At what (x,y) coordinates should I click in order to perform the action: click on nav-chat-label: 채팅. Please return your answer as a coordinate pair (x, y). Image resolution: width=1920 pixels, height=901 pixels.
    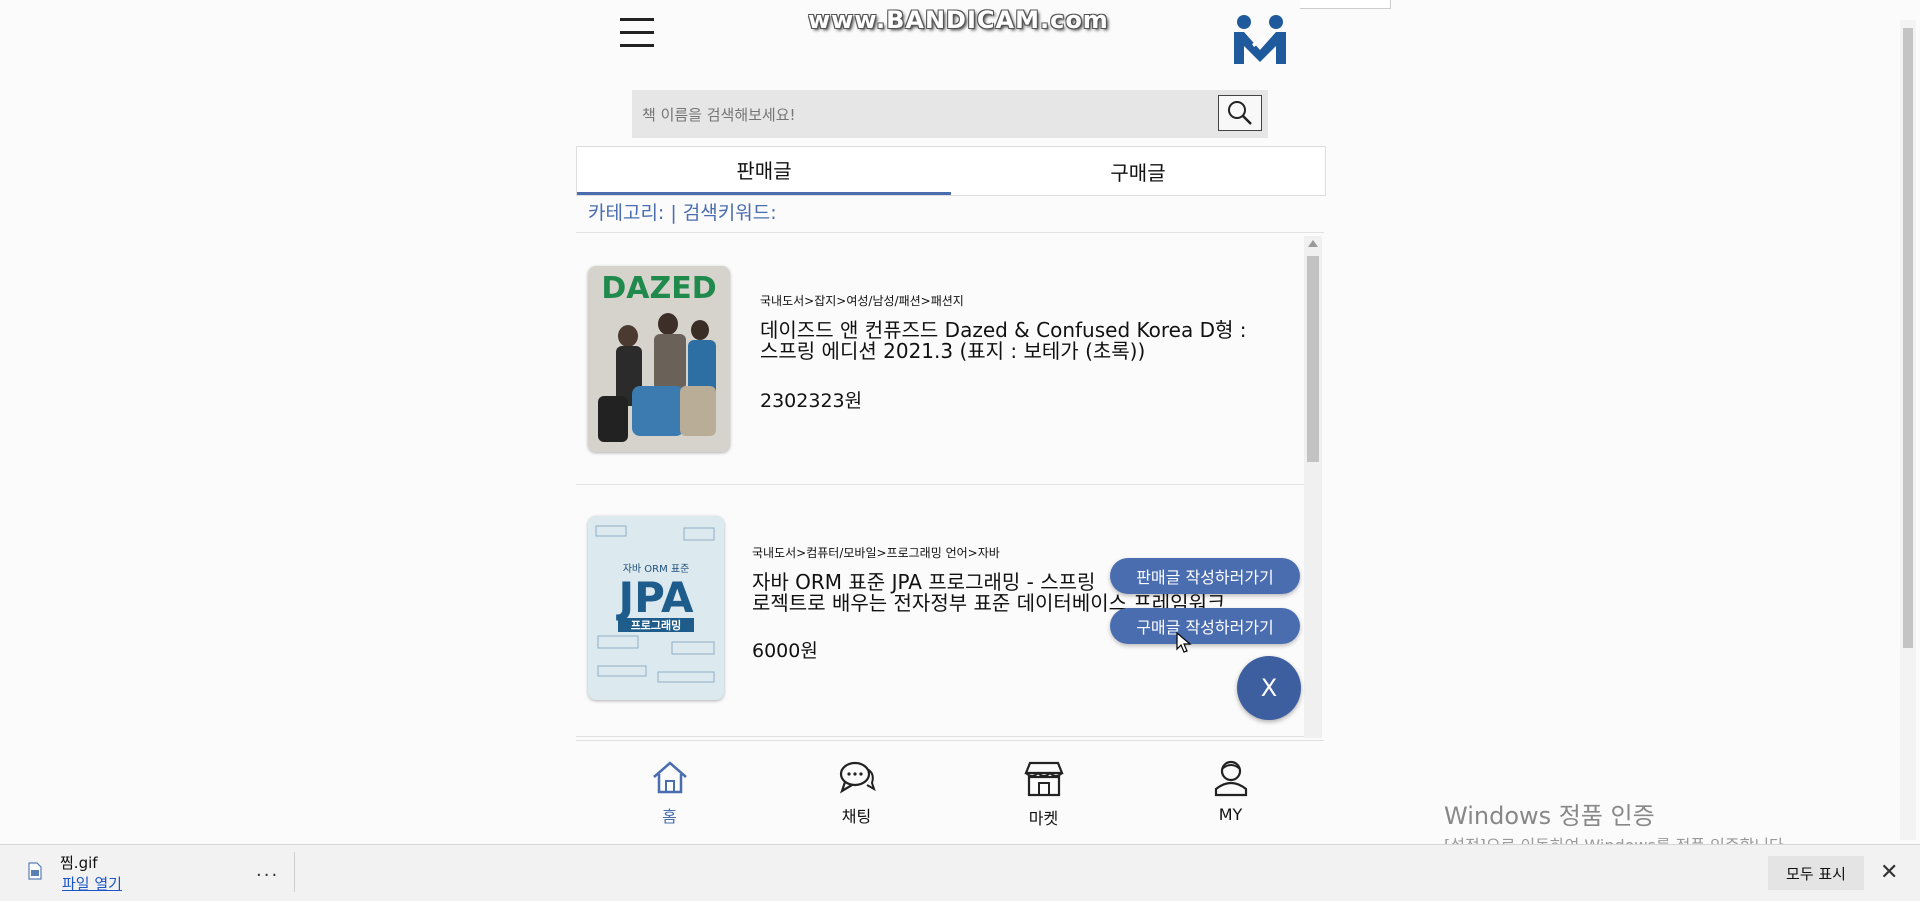
    Looking at the image, I should click on (856, 816).